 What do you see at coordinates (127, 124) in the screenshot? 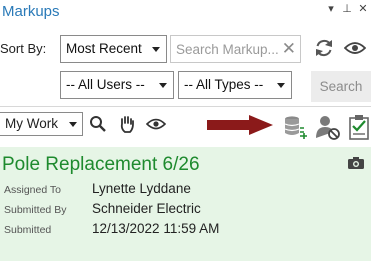
I see `pan-hand-icon` at bounding box center [127, 124].